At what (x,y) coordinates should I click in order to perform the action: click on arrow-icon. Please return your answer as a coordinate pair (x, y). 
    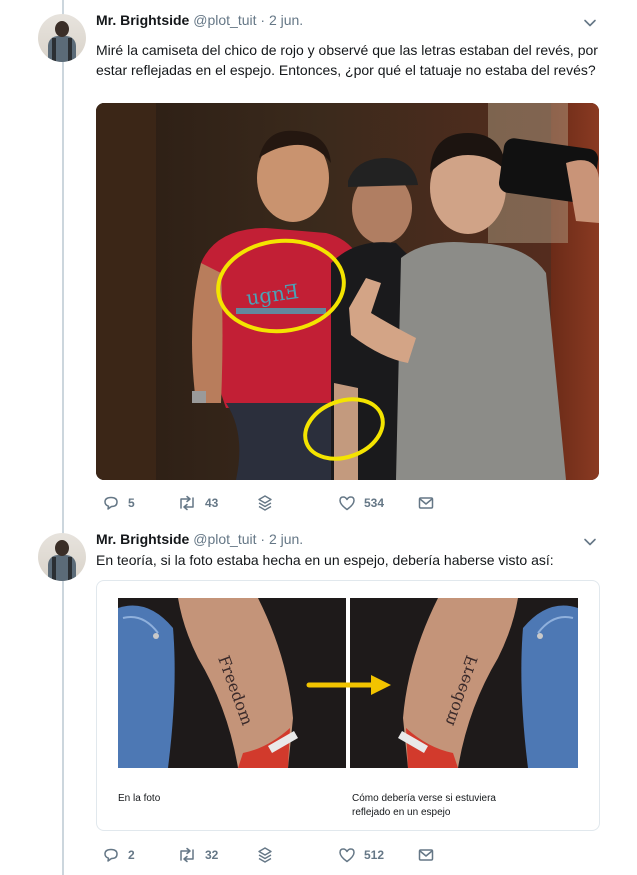
    Looking at the image, I should click on (348, 685).